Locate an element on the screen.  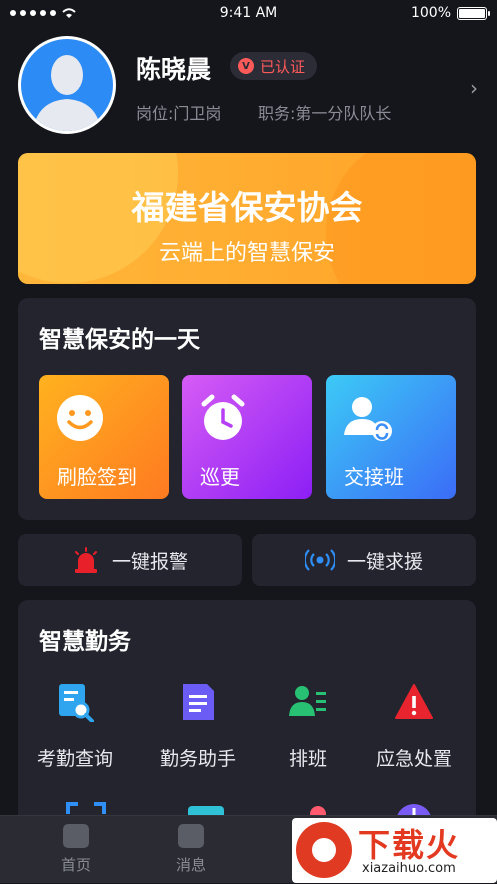
message-icon is located at coordinates (191, 836).